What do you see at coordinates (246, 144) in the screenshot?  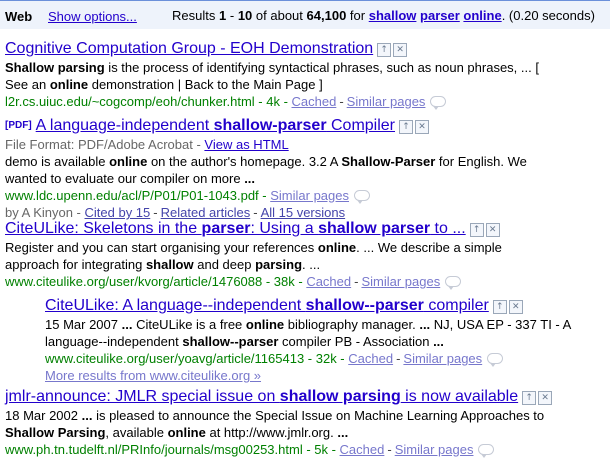 I see `view-as-html-link: View as HTML` at bounding box center [246, 144].